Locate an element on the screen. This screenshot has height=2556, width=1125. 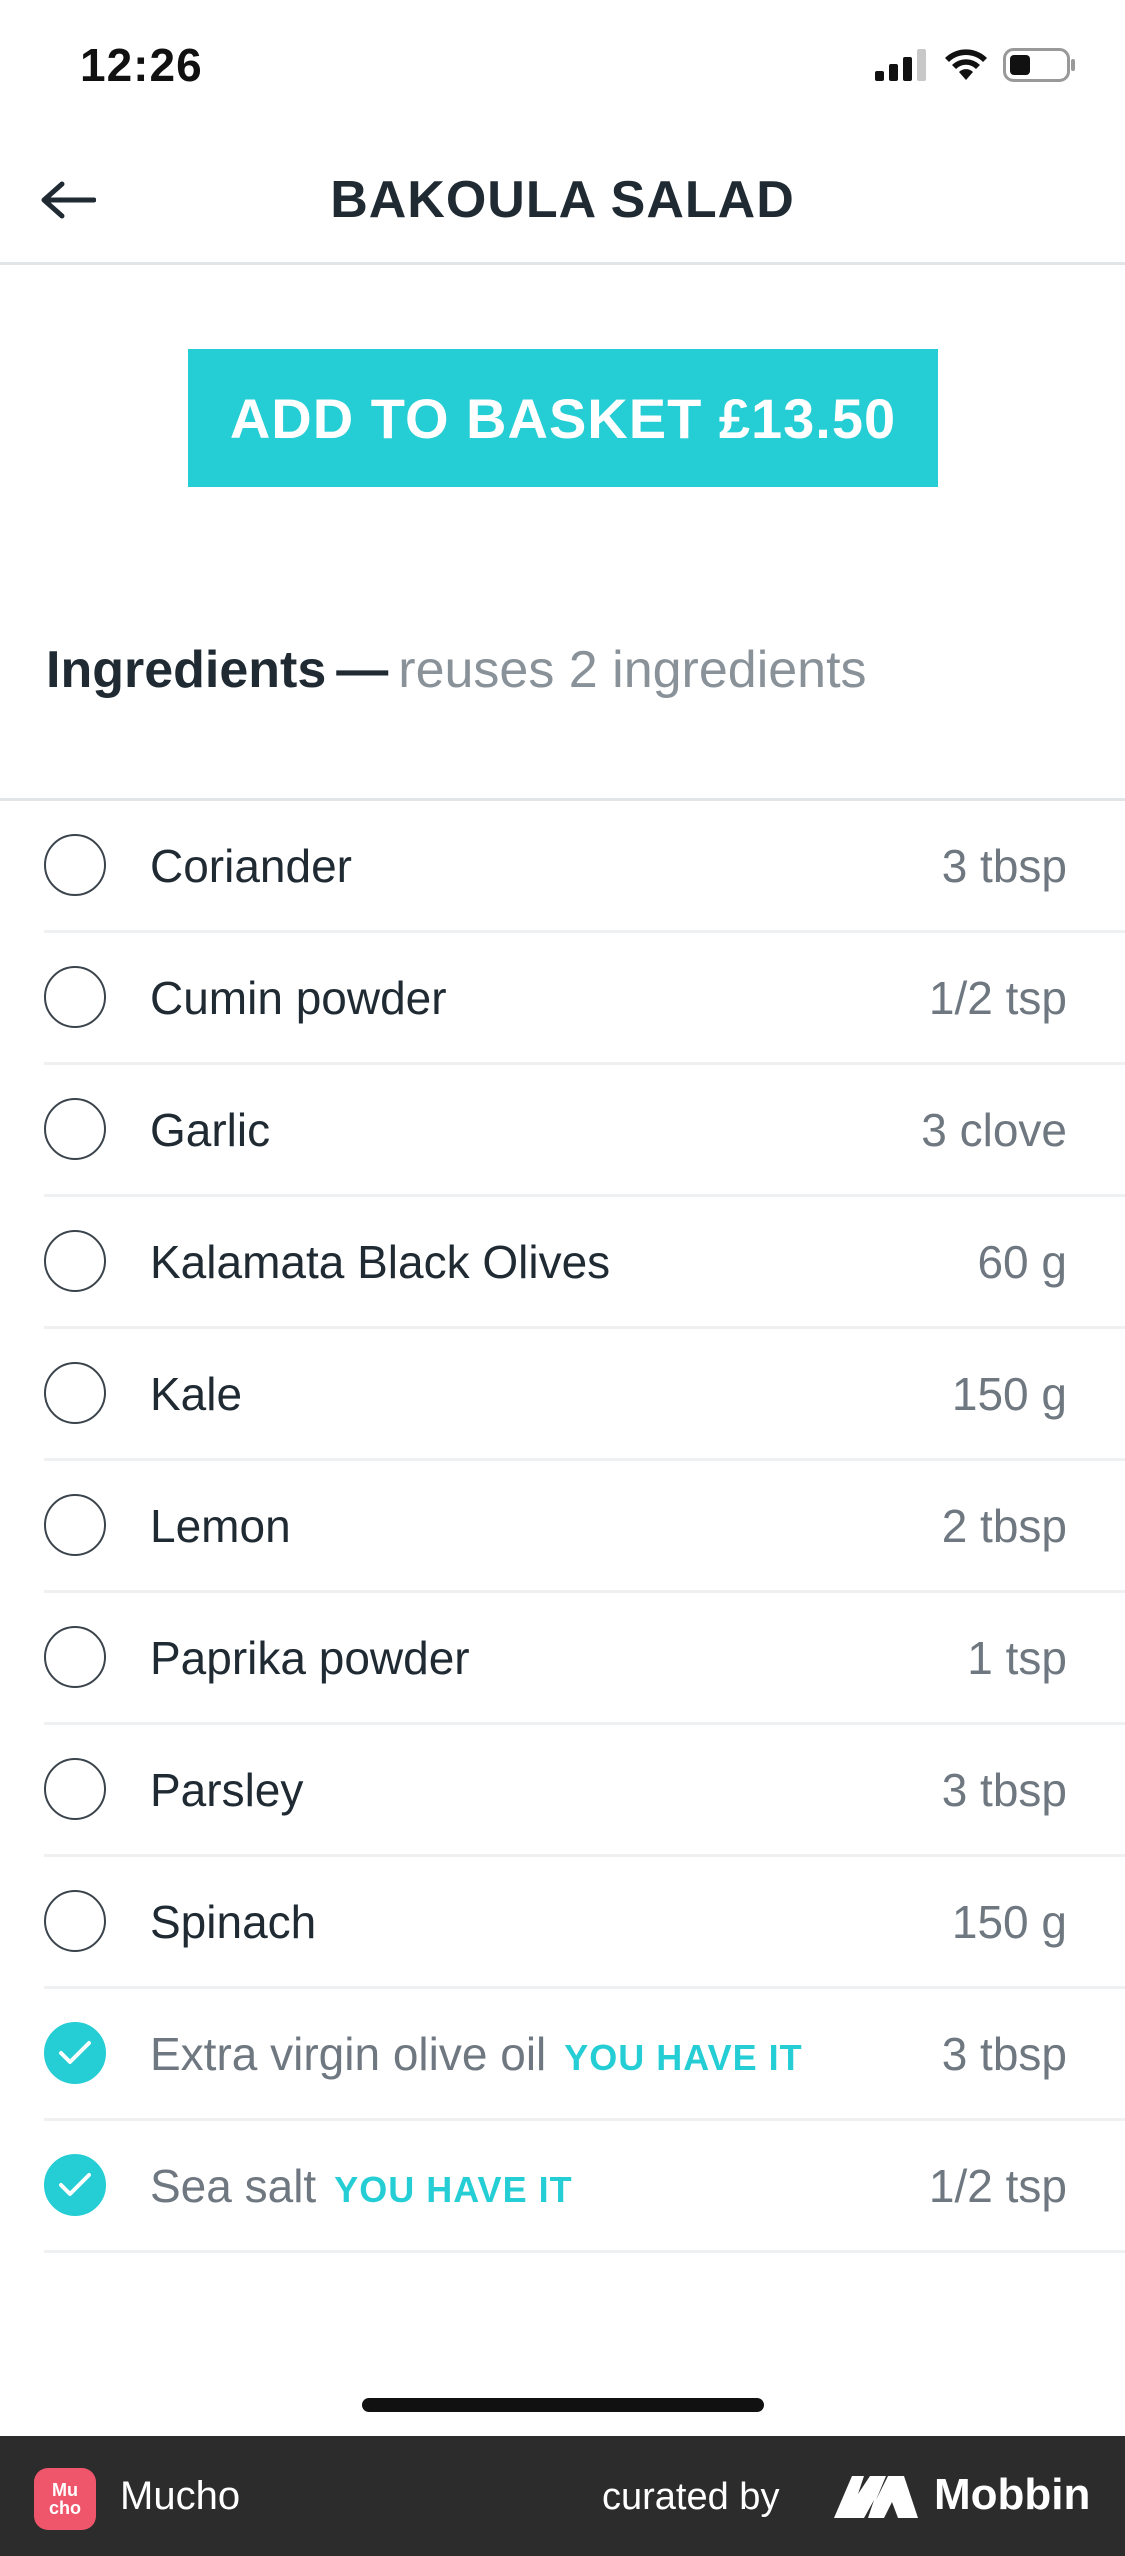
ingredient-name-text: Garlic is located at coordinates (210, 1130).